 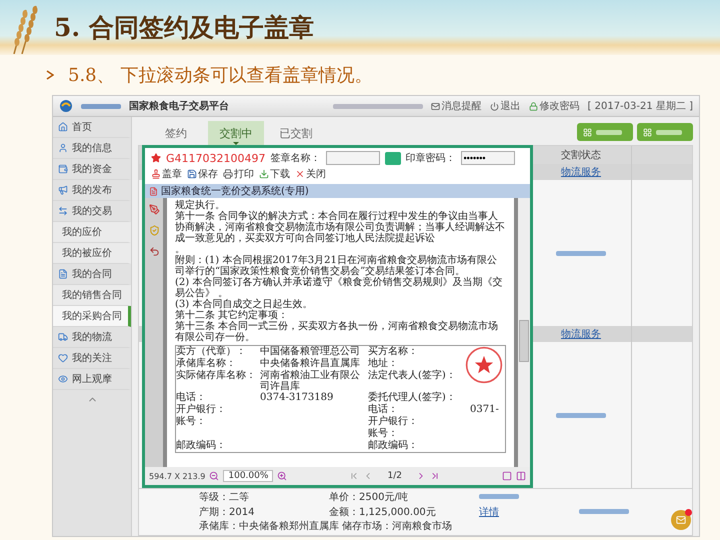 What do you see at coordinates (200, 205) in the screenshot?
I see `document-paragraph: 规定执行。` at bounding box center [200, 205].